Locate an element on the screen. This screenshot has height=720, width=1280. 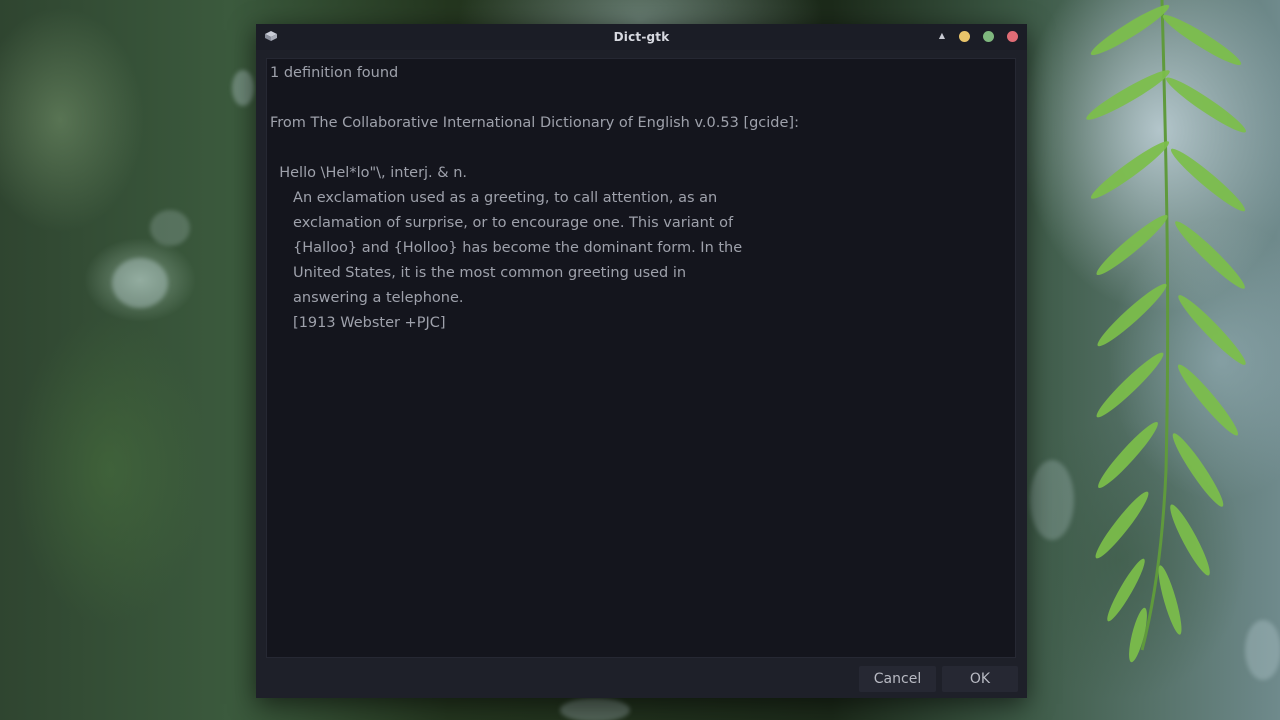
definition-line: answering a telephone. is located at coordinates (367, 298).